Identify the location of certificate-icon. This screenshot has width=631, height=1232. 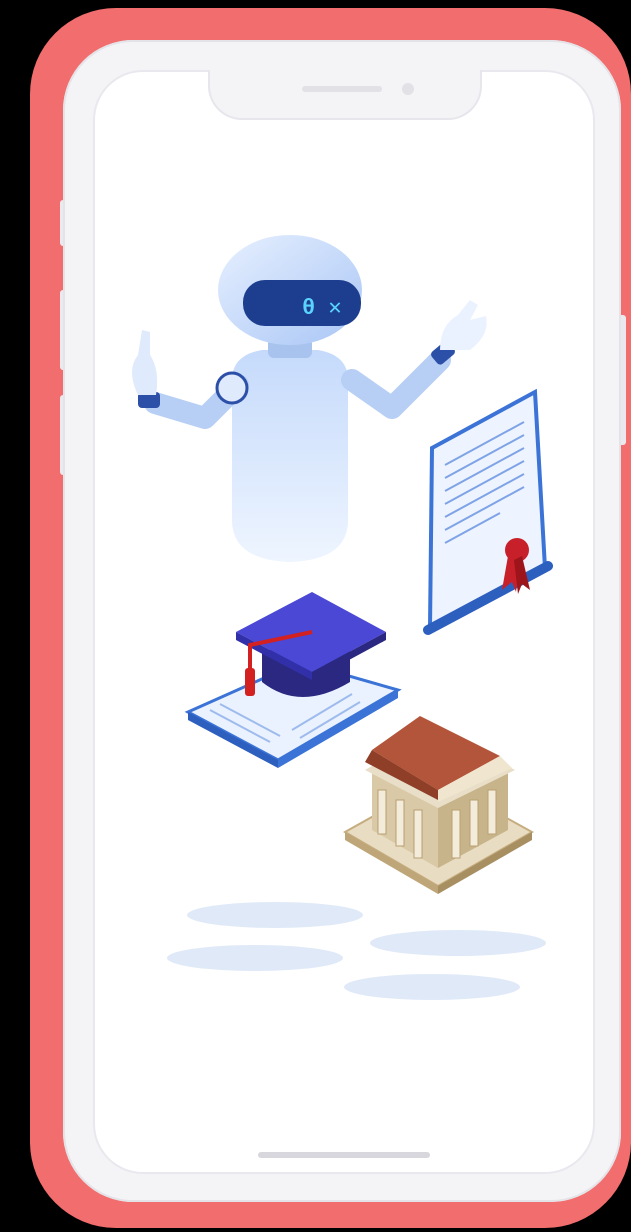
(488, 511).